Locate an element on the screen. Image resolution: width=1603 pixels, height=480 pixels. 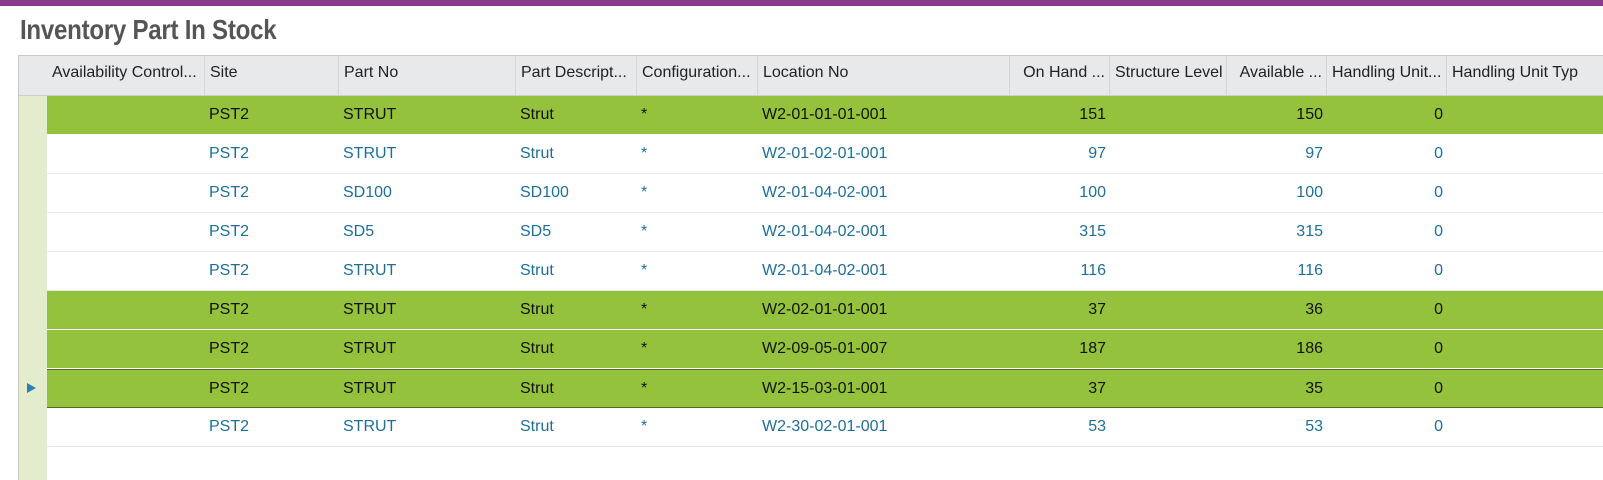
cell-on-hand: 97 is located at coordinates (1060, 154).